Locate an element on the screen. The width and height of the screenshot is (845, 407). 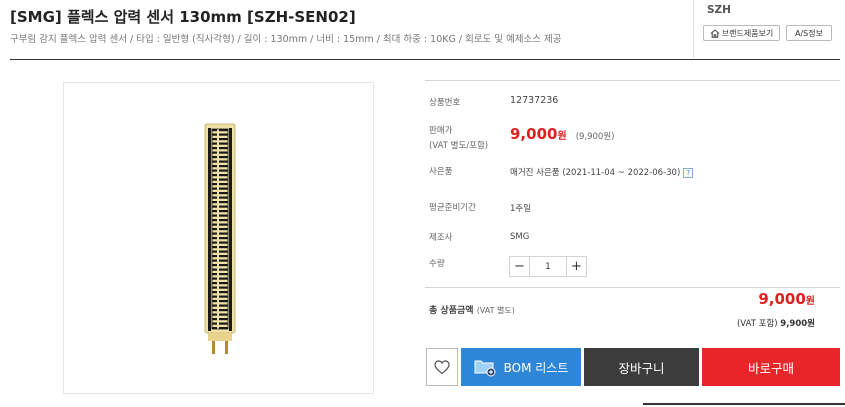
as-info-label: A/S정보 is located at coordinates (809, 33).